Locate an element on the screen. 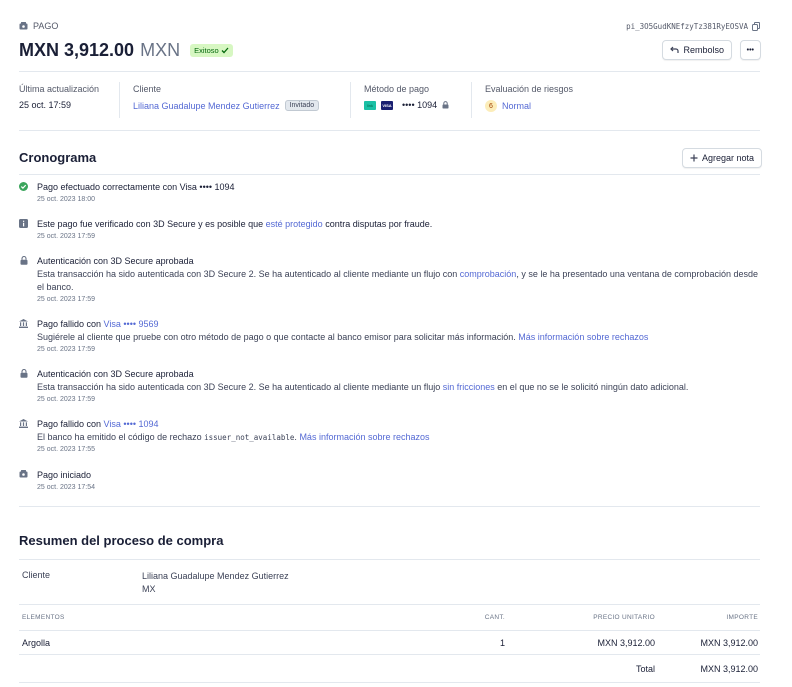  card-last4: •••• 1094 is located at coordinates (420, 105).